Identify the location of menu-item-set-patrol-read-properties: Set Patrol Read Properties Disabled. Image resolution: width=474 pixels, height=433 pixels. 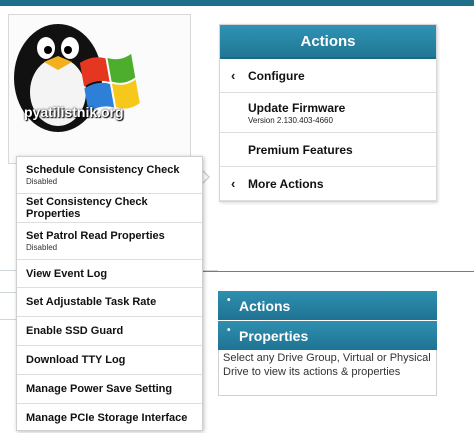
(109, 241).